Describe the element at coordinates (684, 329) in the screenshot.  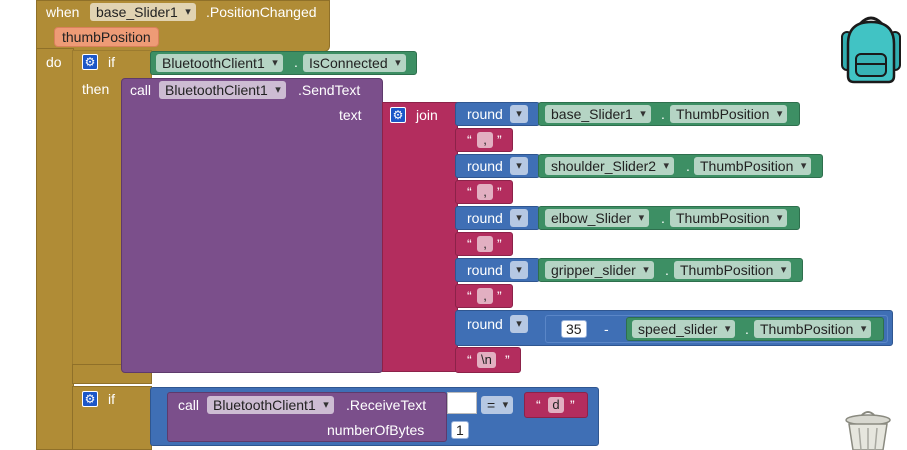
I see `slider-component-dropdown: speed_slider` at that location.